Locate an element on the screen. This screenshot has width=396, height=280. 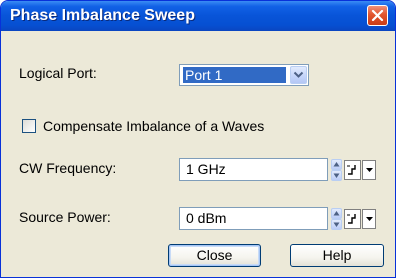
logical-port-combo: Port 1 is located at coordinates (244, 75).